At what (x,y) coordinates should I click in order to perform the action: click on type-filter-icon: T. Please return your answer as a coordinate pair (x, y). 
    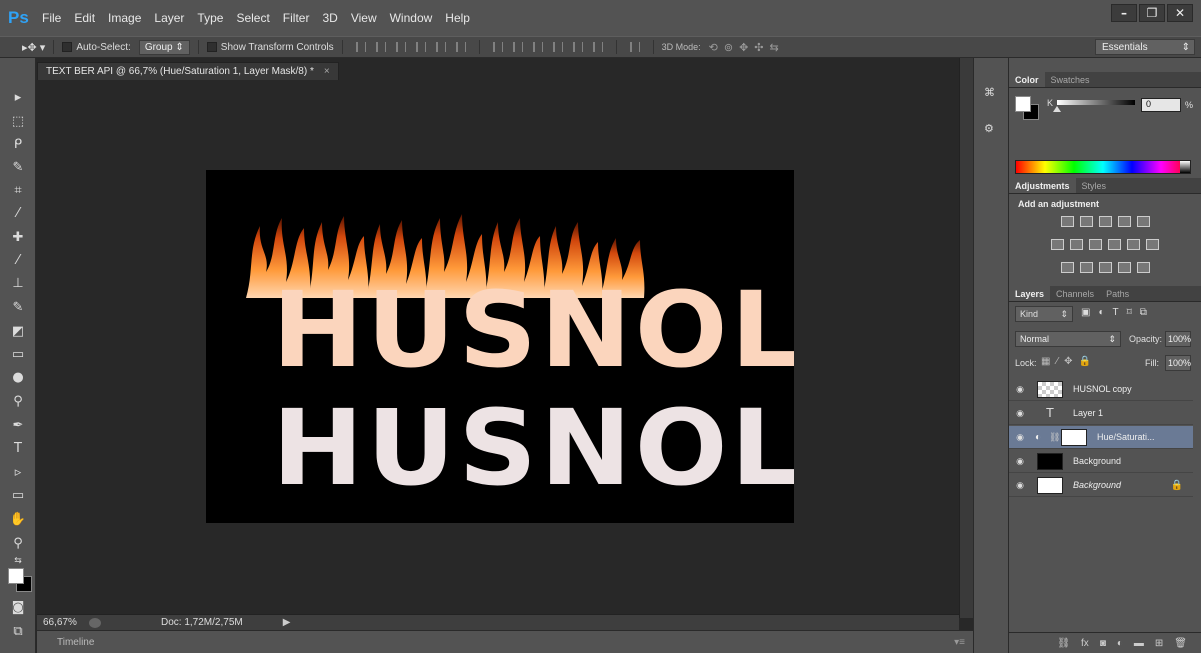
    Looking at the image, I should click on (1116, 312).